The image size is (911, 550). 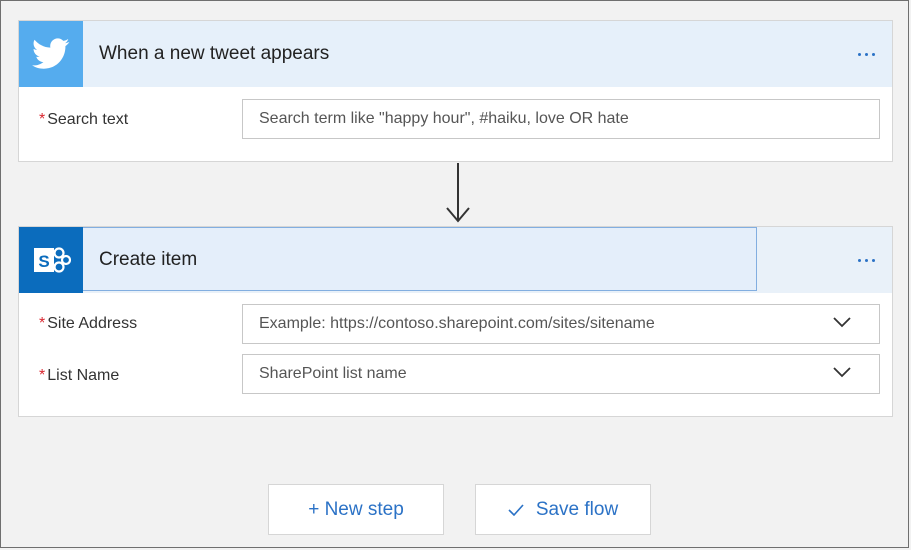 I want to click on search-text-label: * Search text, so click(x=83, y=120).